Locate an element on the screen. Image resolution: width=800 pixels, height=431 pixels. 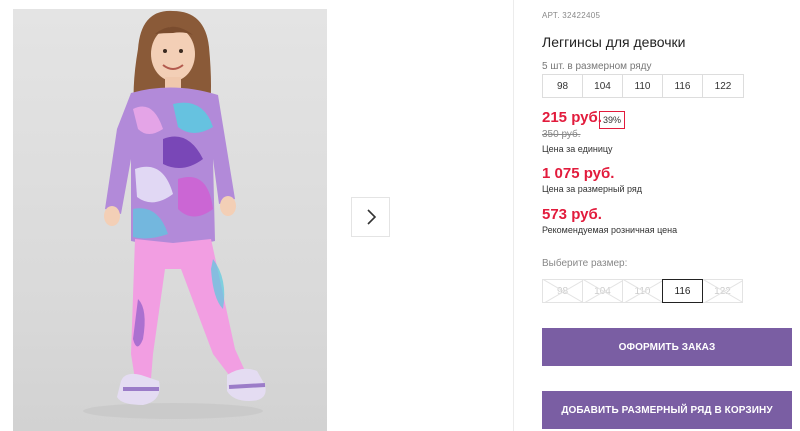
article-number: АРТ. 32422405 is located at coordinates (571, 15).